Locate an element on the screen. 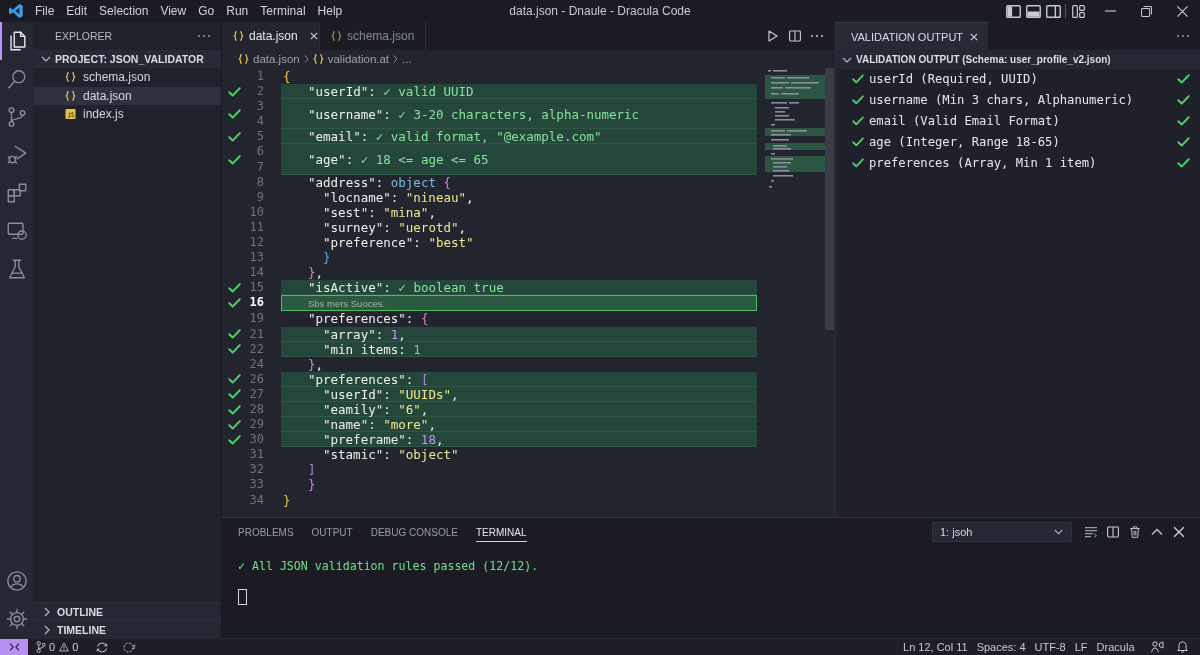  right-panel-icon is located at coordinates (1053, 11).